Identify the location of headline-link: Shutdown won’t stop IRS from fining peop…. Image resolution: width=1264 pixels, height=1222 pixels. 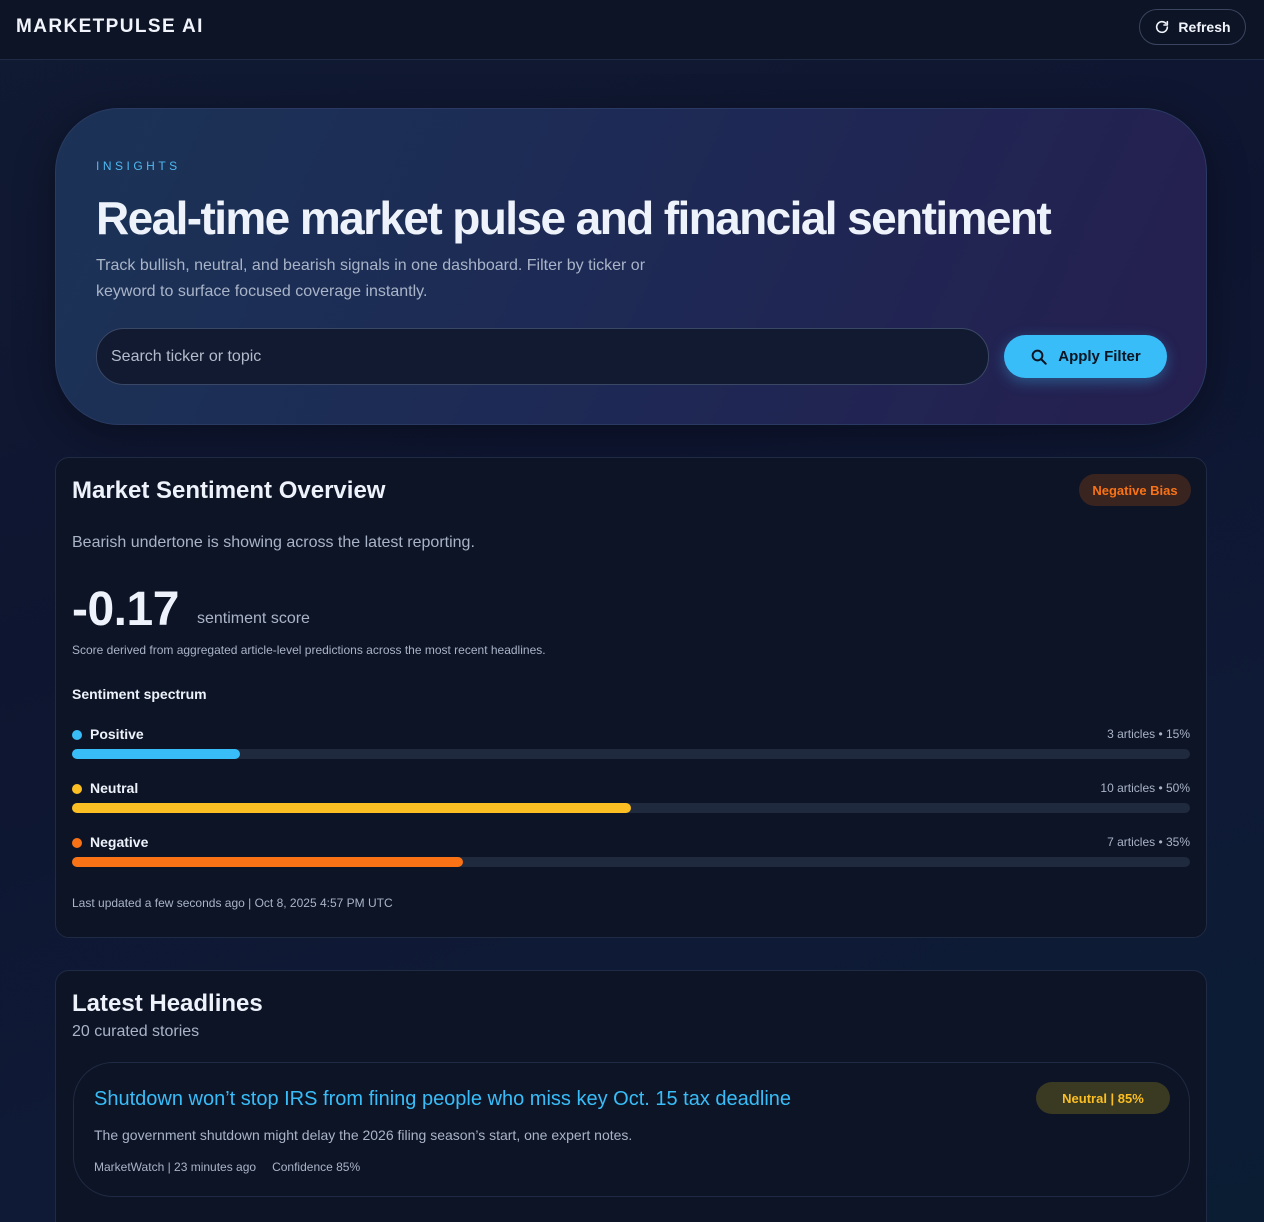
(442, 1099).